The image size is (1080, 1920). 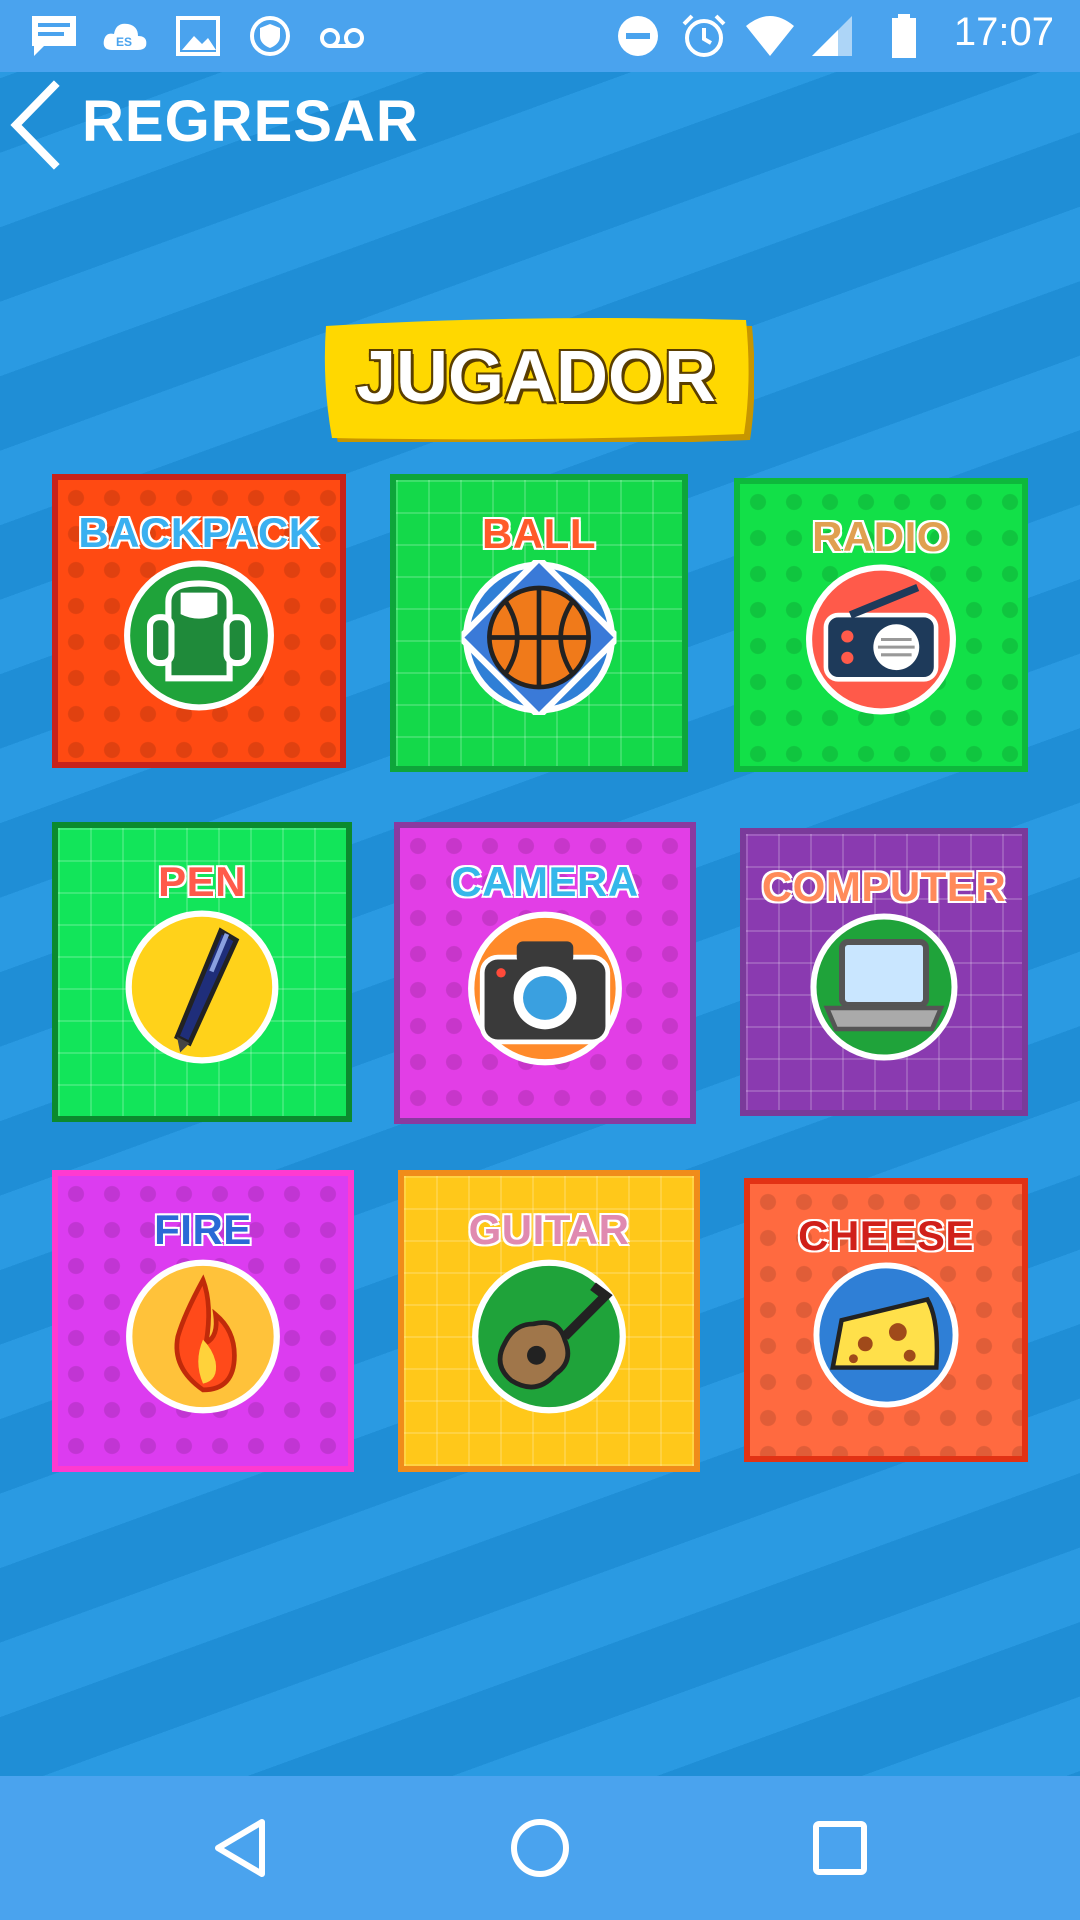 I want to click on tile-label: FIRE, so click(x=203, y=1229).